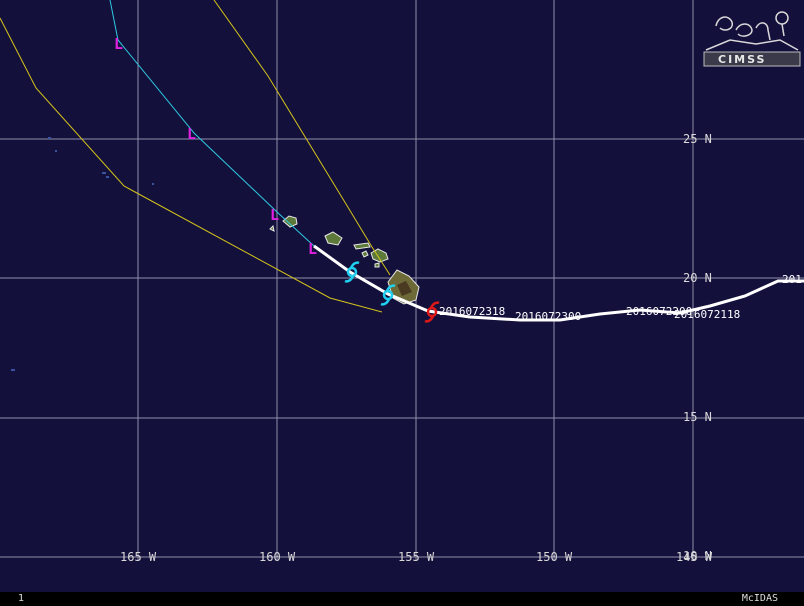  I want to click on lat-label-20n: 20 N, so click(697, 278).